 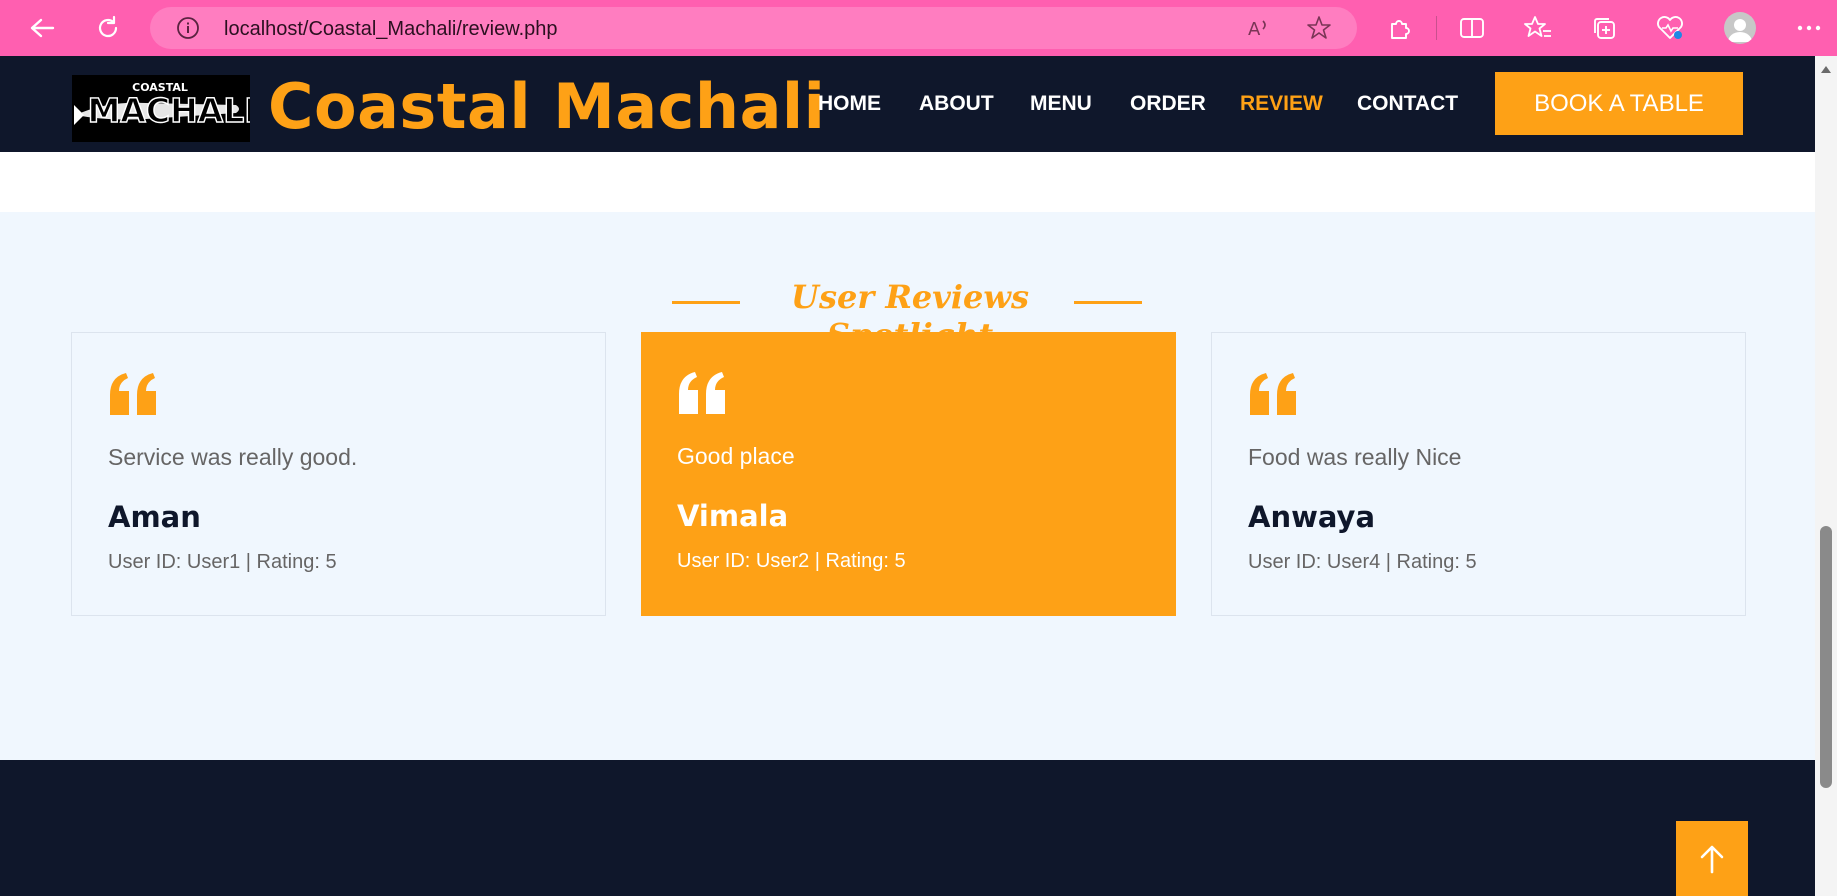 What do you see at coordinates (1826, 476) in the screenshot?
I see `page-scrollbar` at bounding box center [1826, 476].